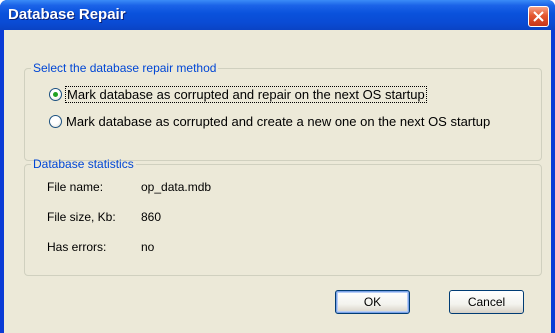  Describe the element at coordinates (67, 14) in the screenshot. I see `window-title: Database Repair` at that location.